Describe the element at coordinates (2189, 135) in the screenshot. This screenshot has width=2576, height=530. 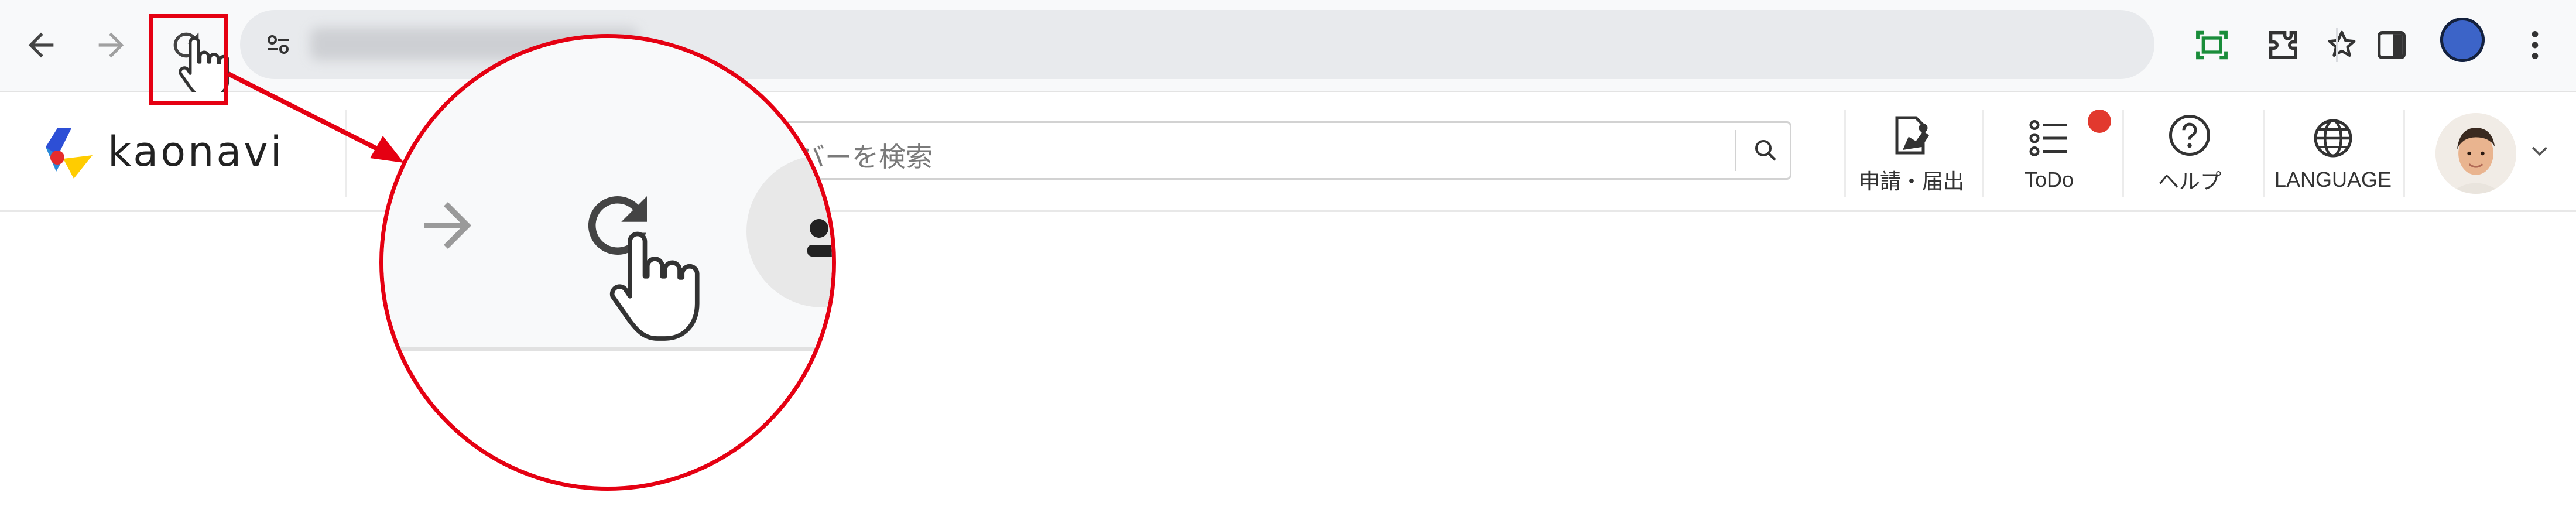
I see `help-icon` at that location.